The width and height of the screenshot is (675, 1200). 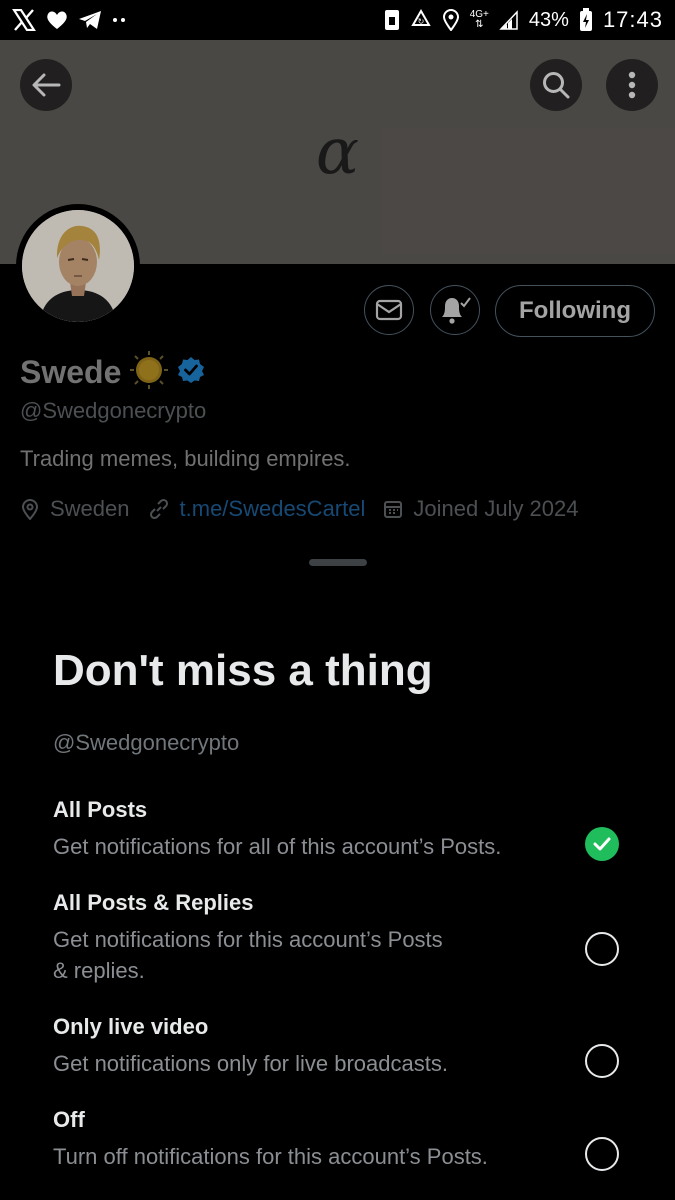 I want to click on location-icon, so click(x=451, y=20).